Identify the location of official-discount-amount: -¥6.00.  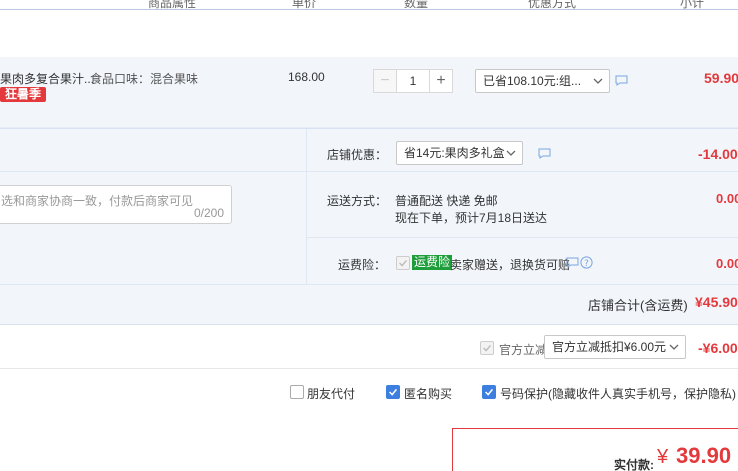
(718, 348).